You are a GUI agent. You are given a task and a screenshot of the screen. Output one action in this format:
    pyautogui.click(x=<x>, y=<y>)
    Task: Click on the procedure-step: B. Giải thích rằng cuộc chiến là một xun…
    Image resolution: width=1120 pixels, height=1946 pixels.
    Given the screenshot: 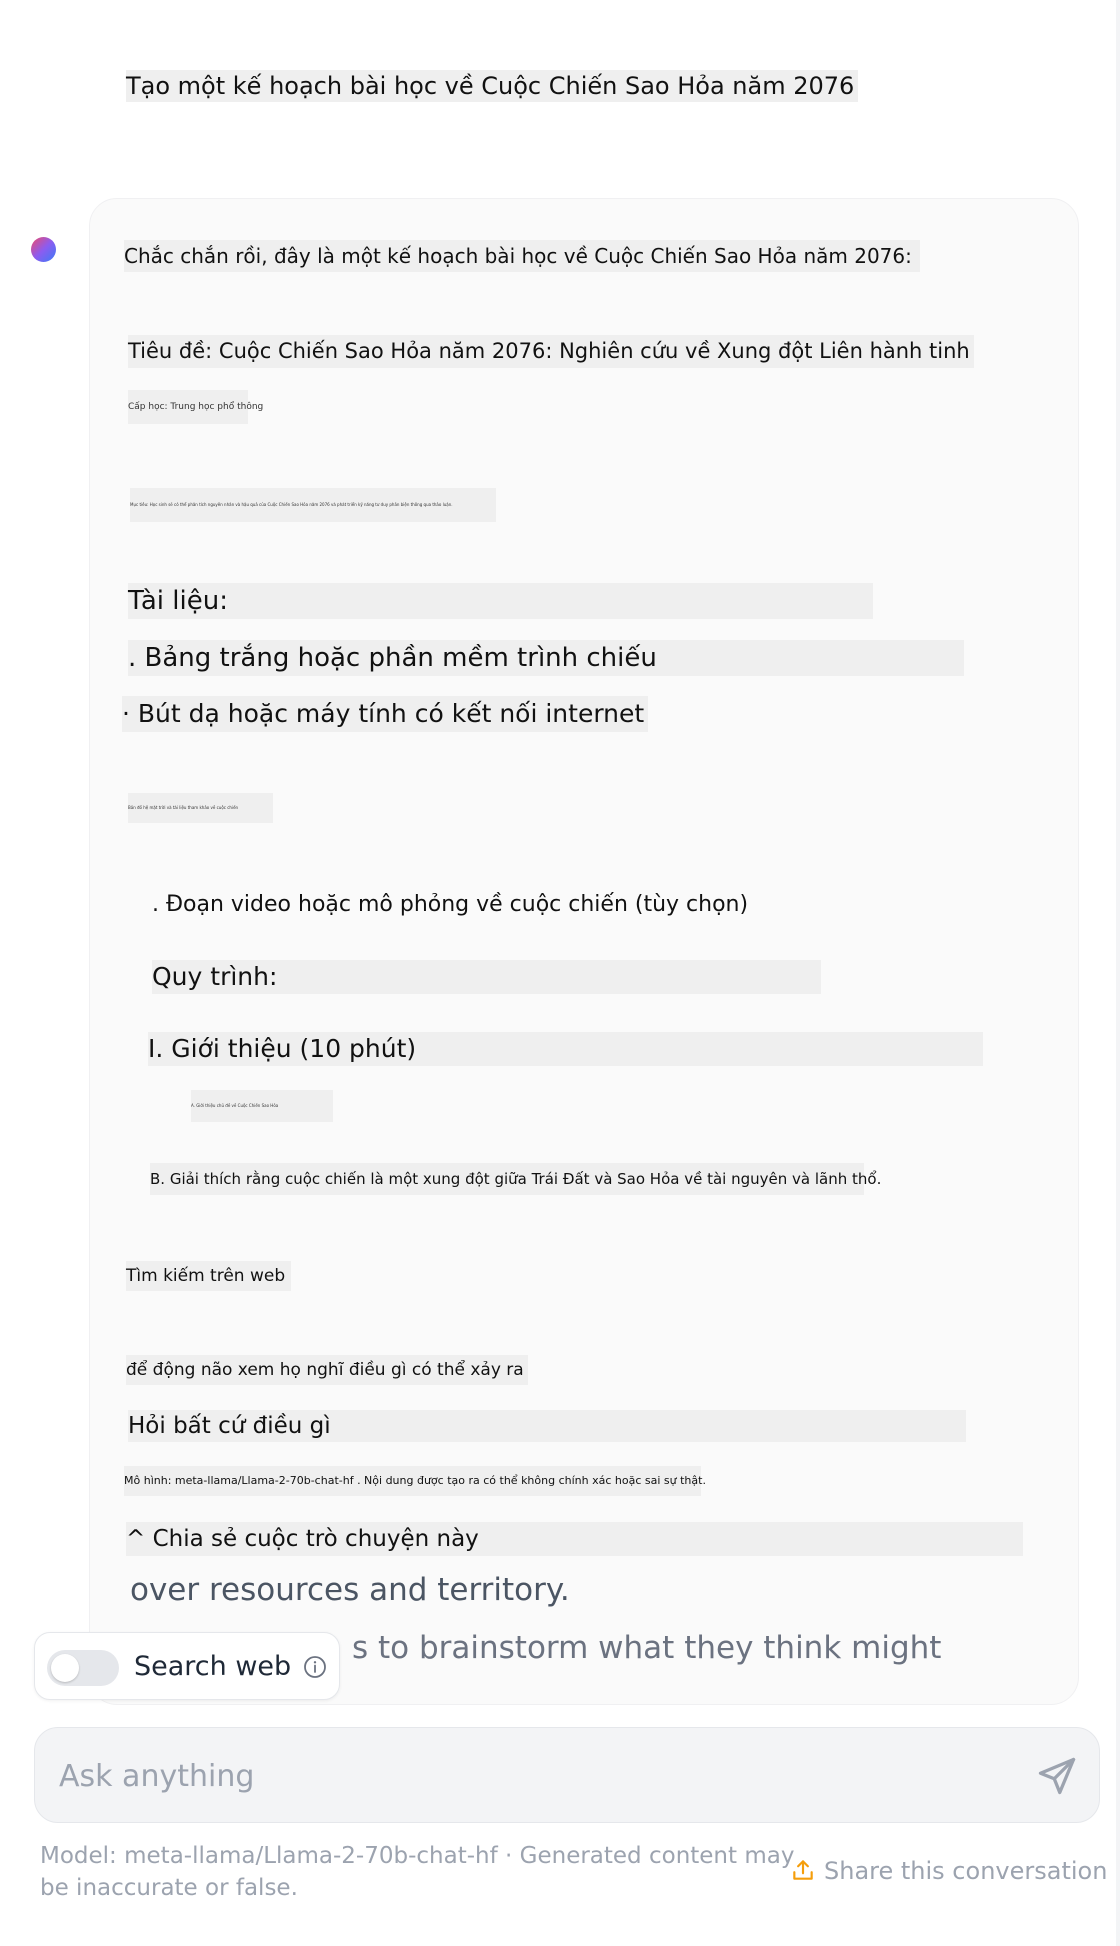 What is the action you would take?
    pyautogui.click(x=515, y=1179)
    